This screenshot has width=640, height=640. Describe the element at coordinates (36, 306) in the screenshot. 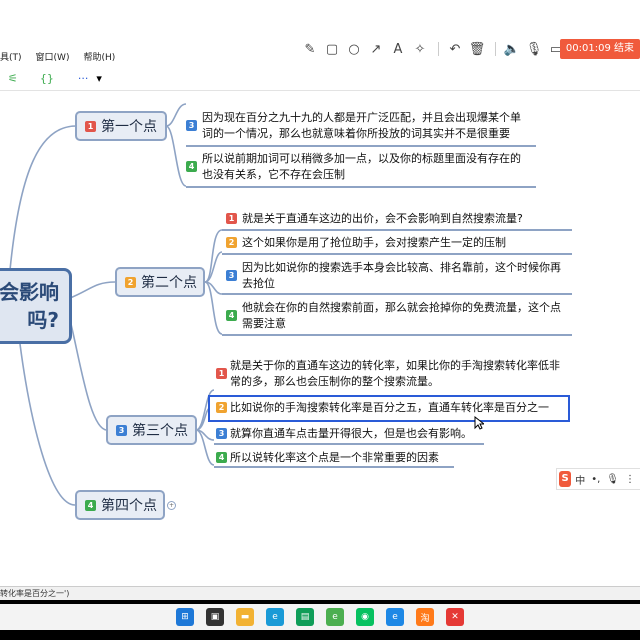

I see `root-topic: 会影响 吗?` at that location.